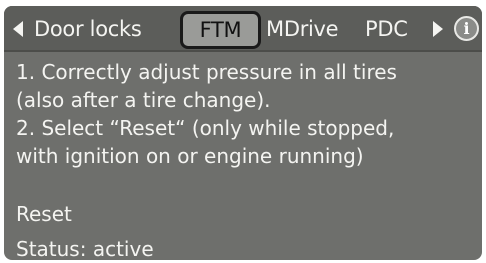  Describe the element at coordinates (205, 128) in the screenshot. I see `instruction-line: 2. Select “Reset“ (only while stopped,` at that location.